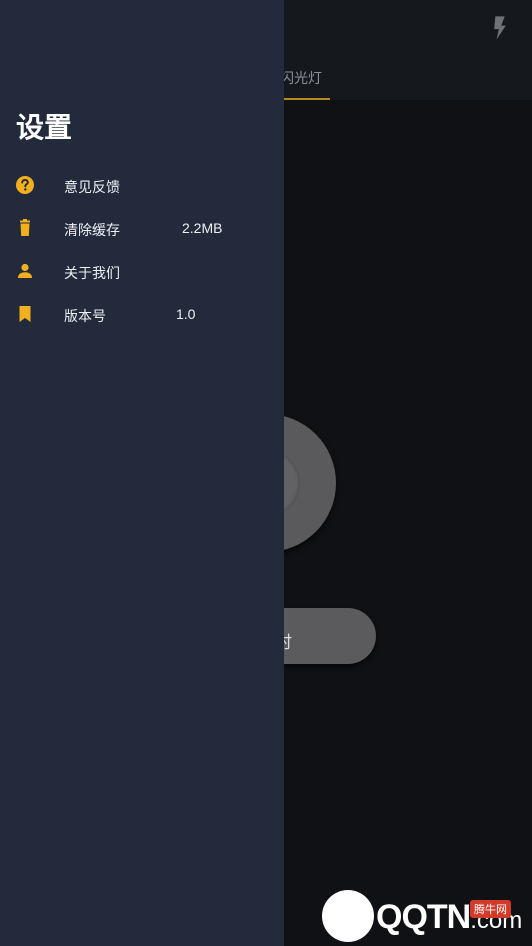  Describe the element at coordinates (92, 230) in the screenshot. I see `menu-label-clear-cache: 清除缓存` at that location.